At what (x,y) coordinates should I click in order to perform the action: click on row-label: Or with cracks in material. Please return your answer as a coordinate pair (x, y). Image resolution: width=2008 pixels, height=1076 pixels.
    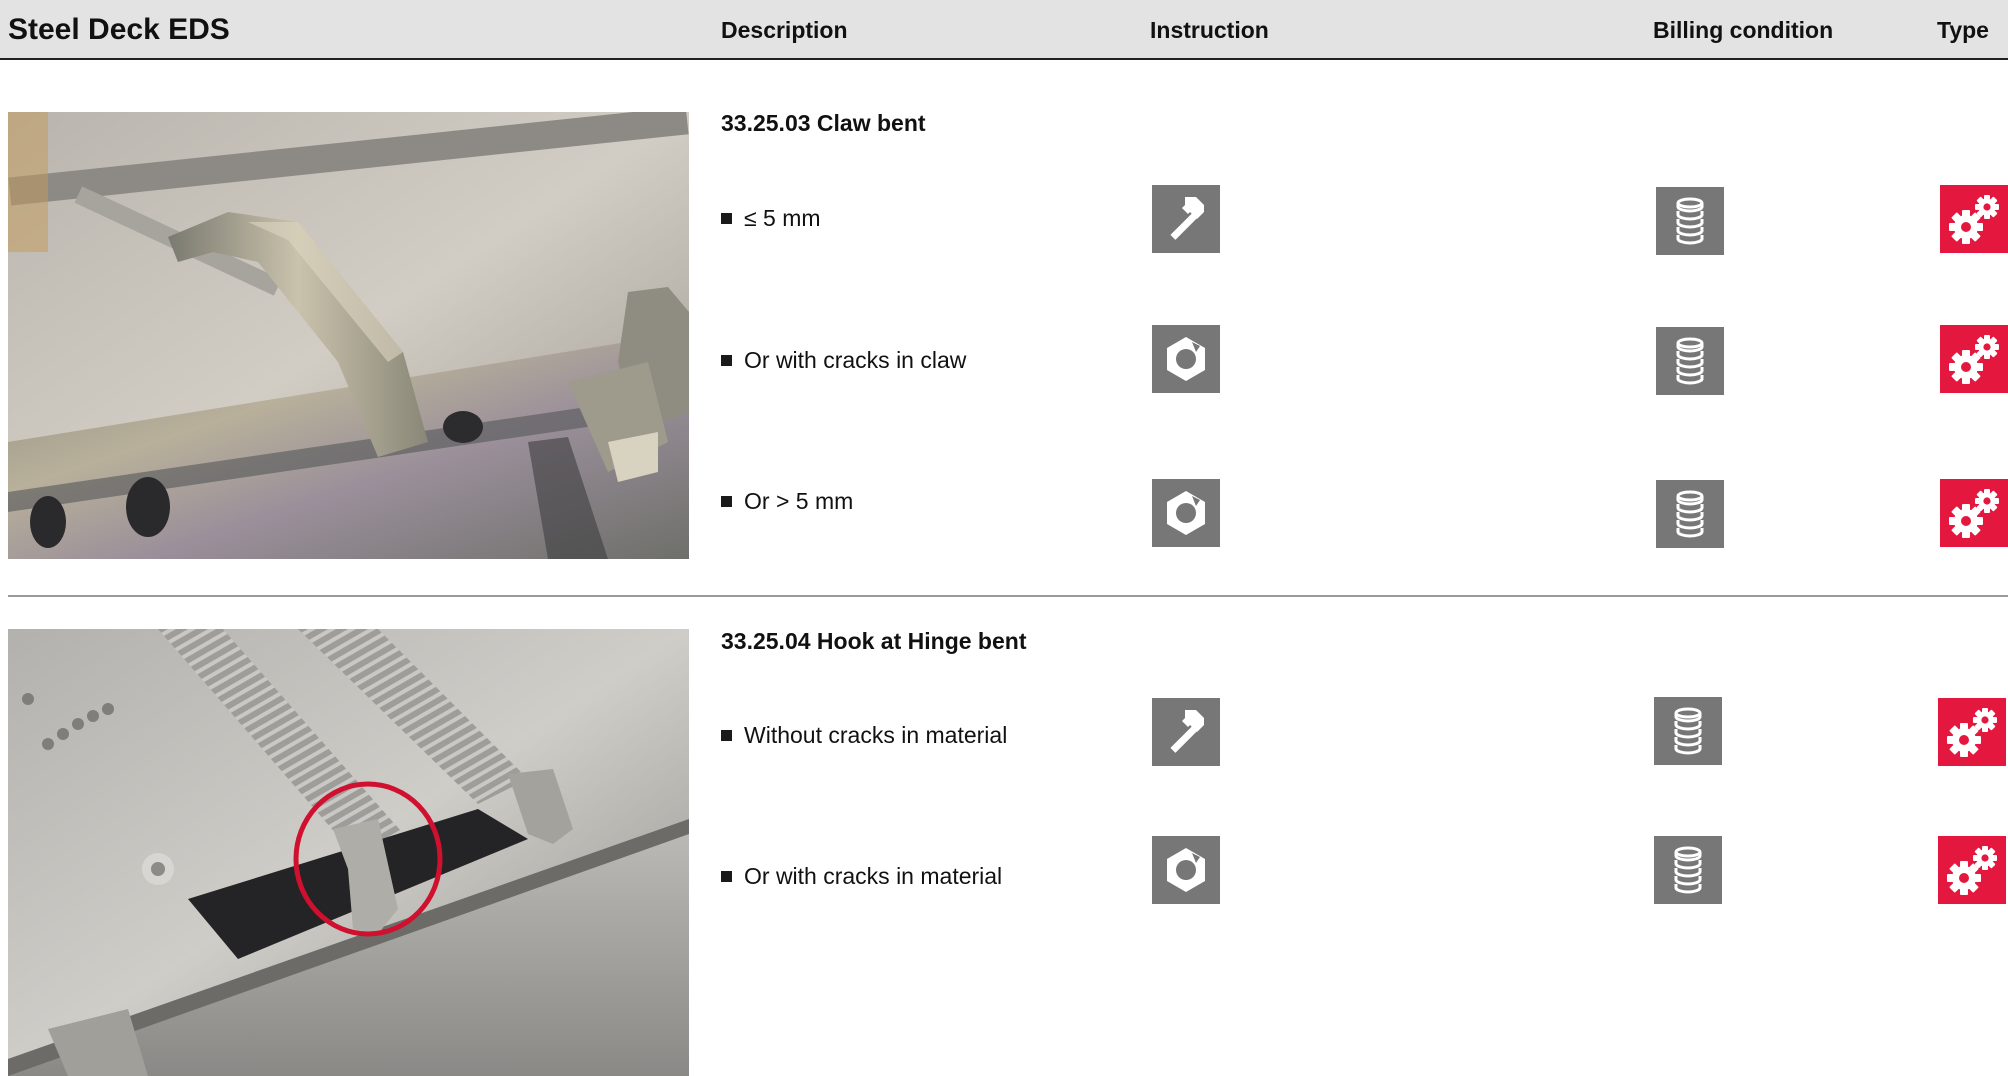
    Looking at the image, I should click on (861, 876).